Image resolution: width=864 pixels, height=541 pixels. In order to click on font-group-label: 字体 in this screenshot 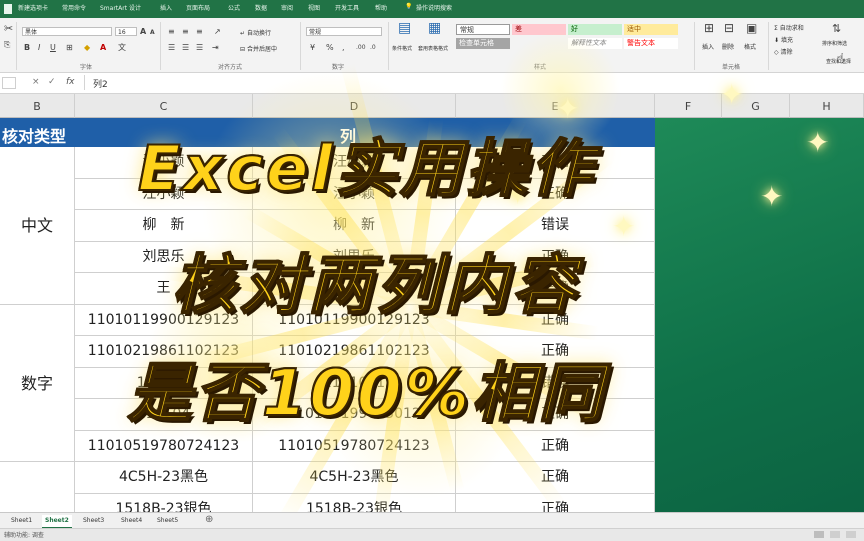, I will do `click(86, 67)`.